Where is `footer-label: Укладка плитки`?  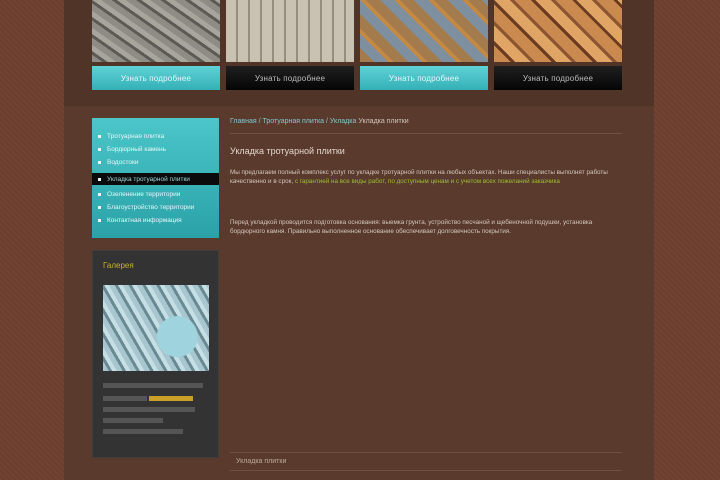 footer-label: Укладка плитки is located at coordinates (261, 461).